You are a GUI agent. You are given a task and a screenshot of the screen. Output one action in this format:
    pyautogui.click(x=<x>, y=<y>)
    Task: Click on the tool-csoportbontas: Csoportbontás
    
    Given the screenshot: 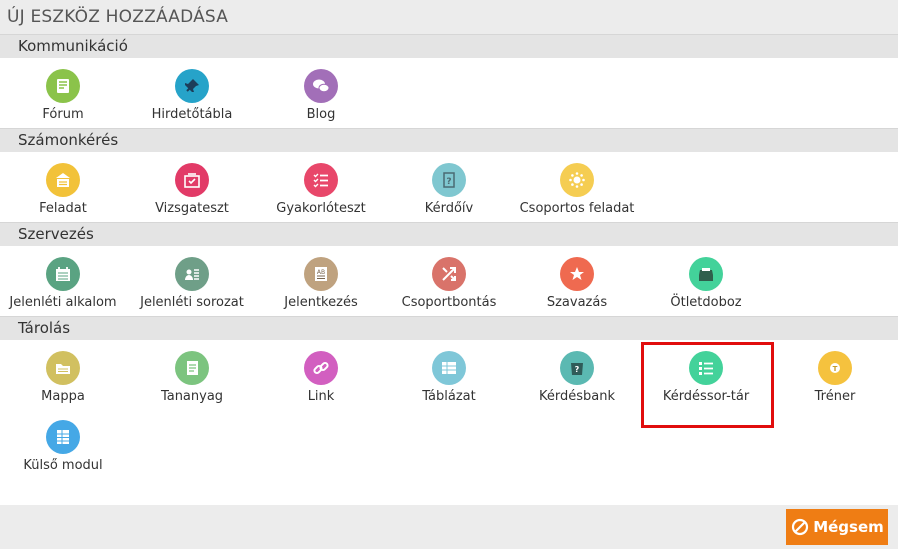 What is the action you would take?
    pyautogui.click(x=449, y=283)
    